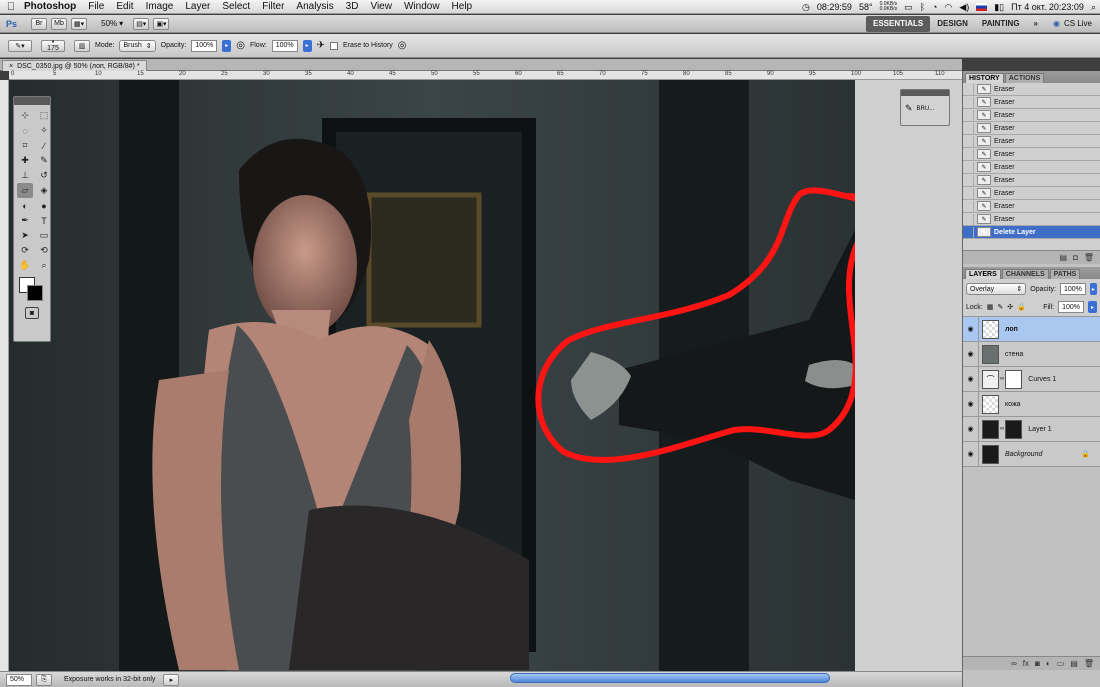 The width and height of the screenshot is (1100, 687). I want to click on gradient-tool-icon: ◈, so click(44, 190).